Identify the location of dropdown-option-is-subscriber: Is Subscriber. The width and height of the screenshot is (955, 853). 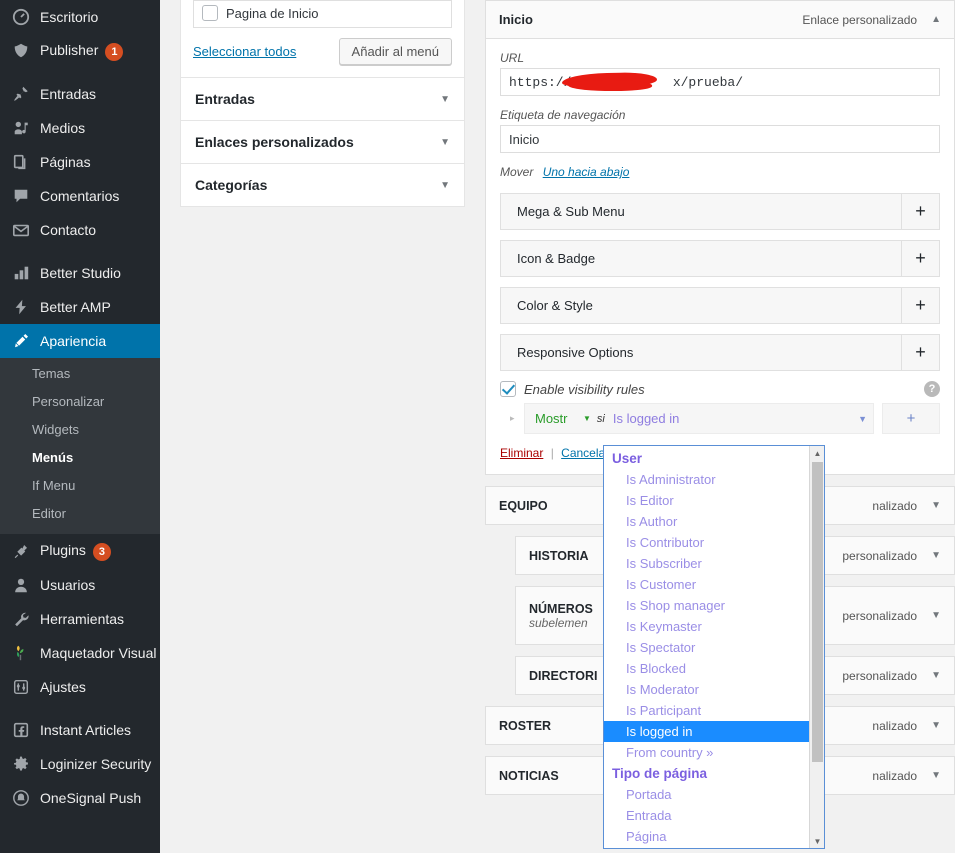
(706, 563).